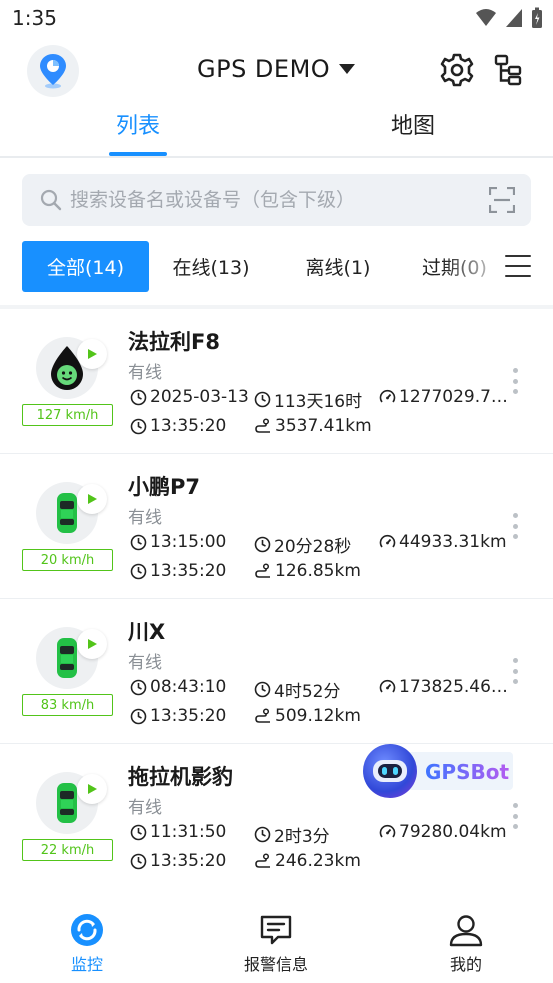  I want to click on nav-alarms-label: 报警信息, so click(275, 964).